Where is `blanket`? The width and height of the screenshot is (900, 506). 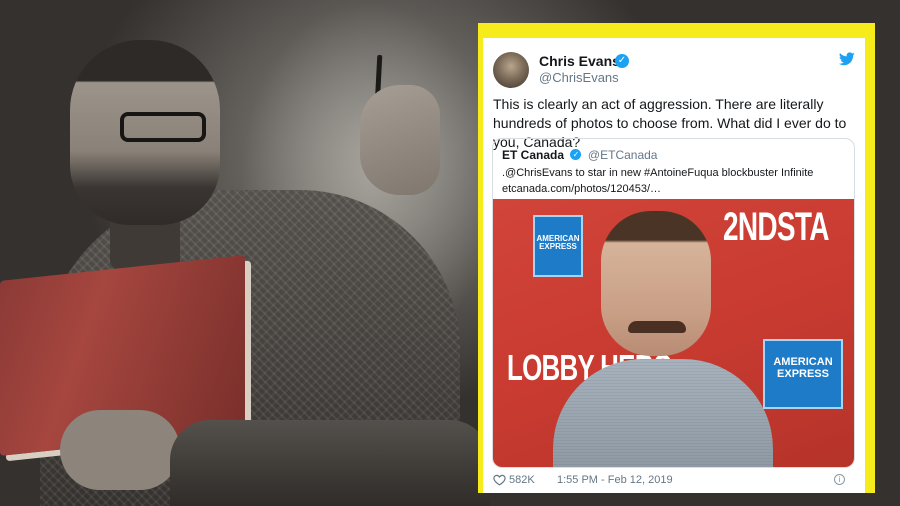
blanket is located at coordinates (330, 463).